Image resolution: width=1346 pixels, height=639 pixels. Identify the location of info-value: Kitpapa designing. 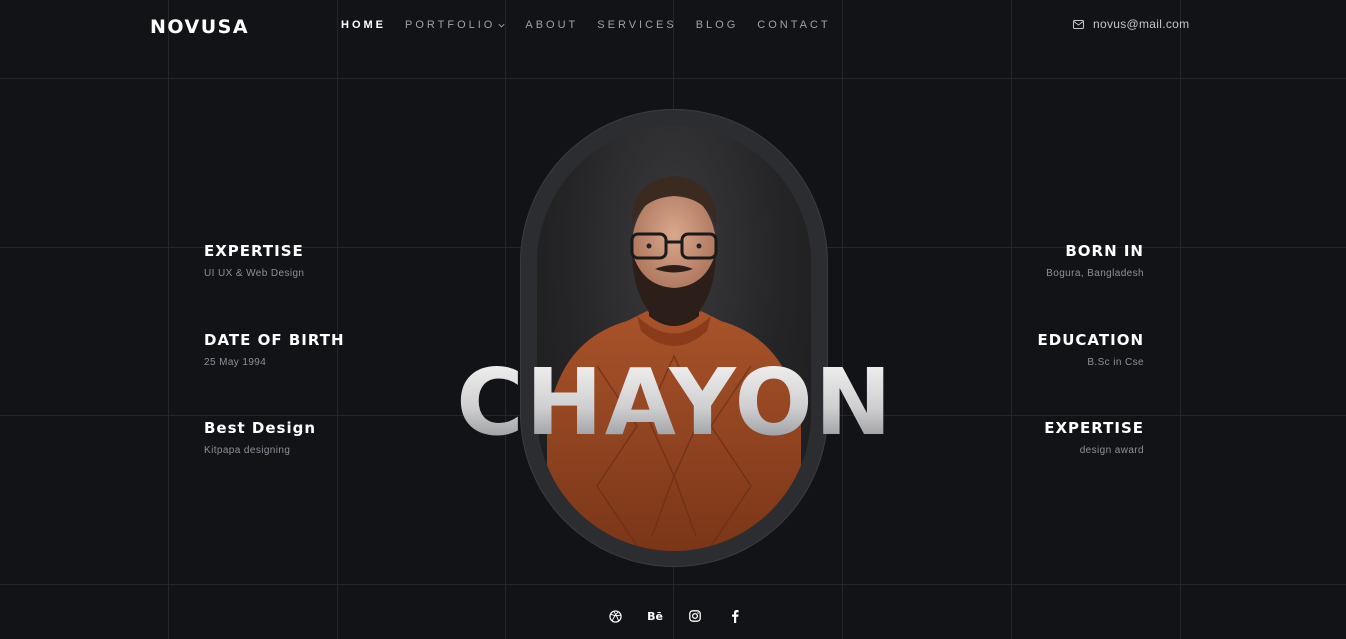
(247, 450).